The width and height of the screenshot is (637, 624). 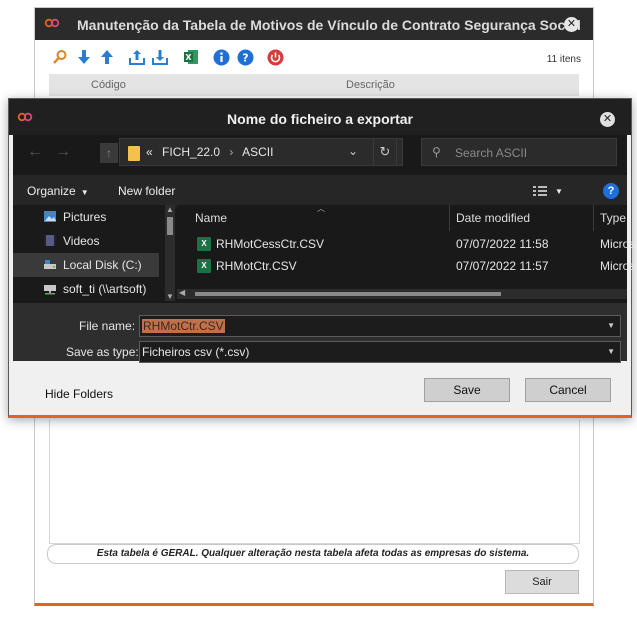 I want to click on breadcrumb-prefix: «, so click(x=149, y=152).